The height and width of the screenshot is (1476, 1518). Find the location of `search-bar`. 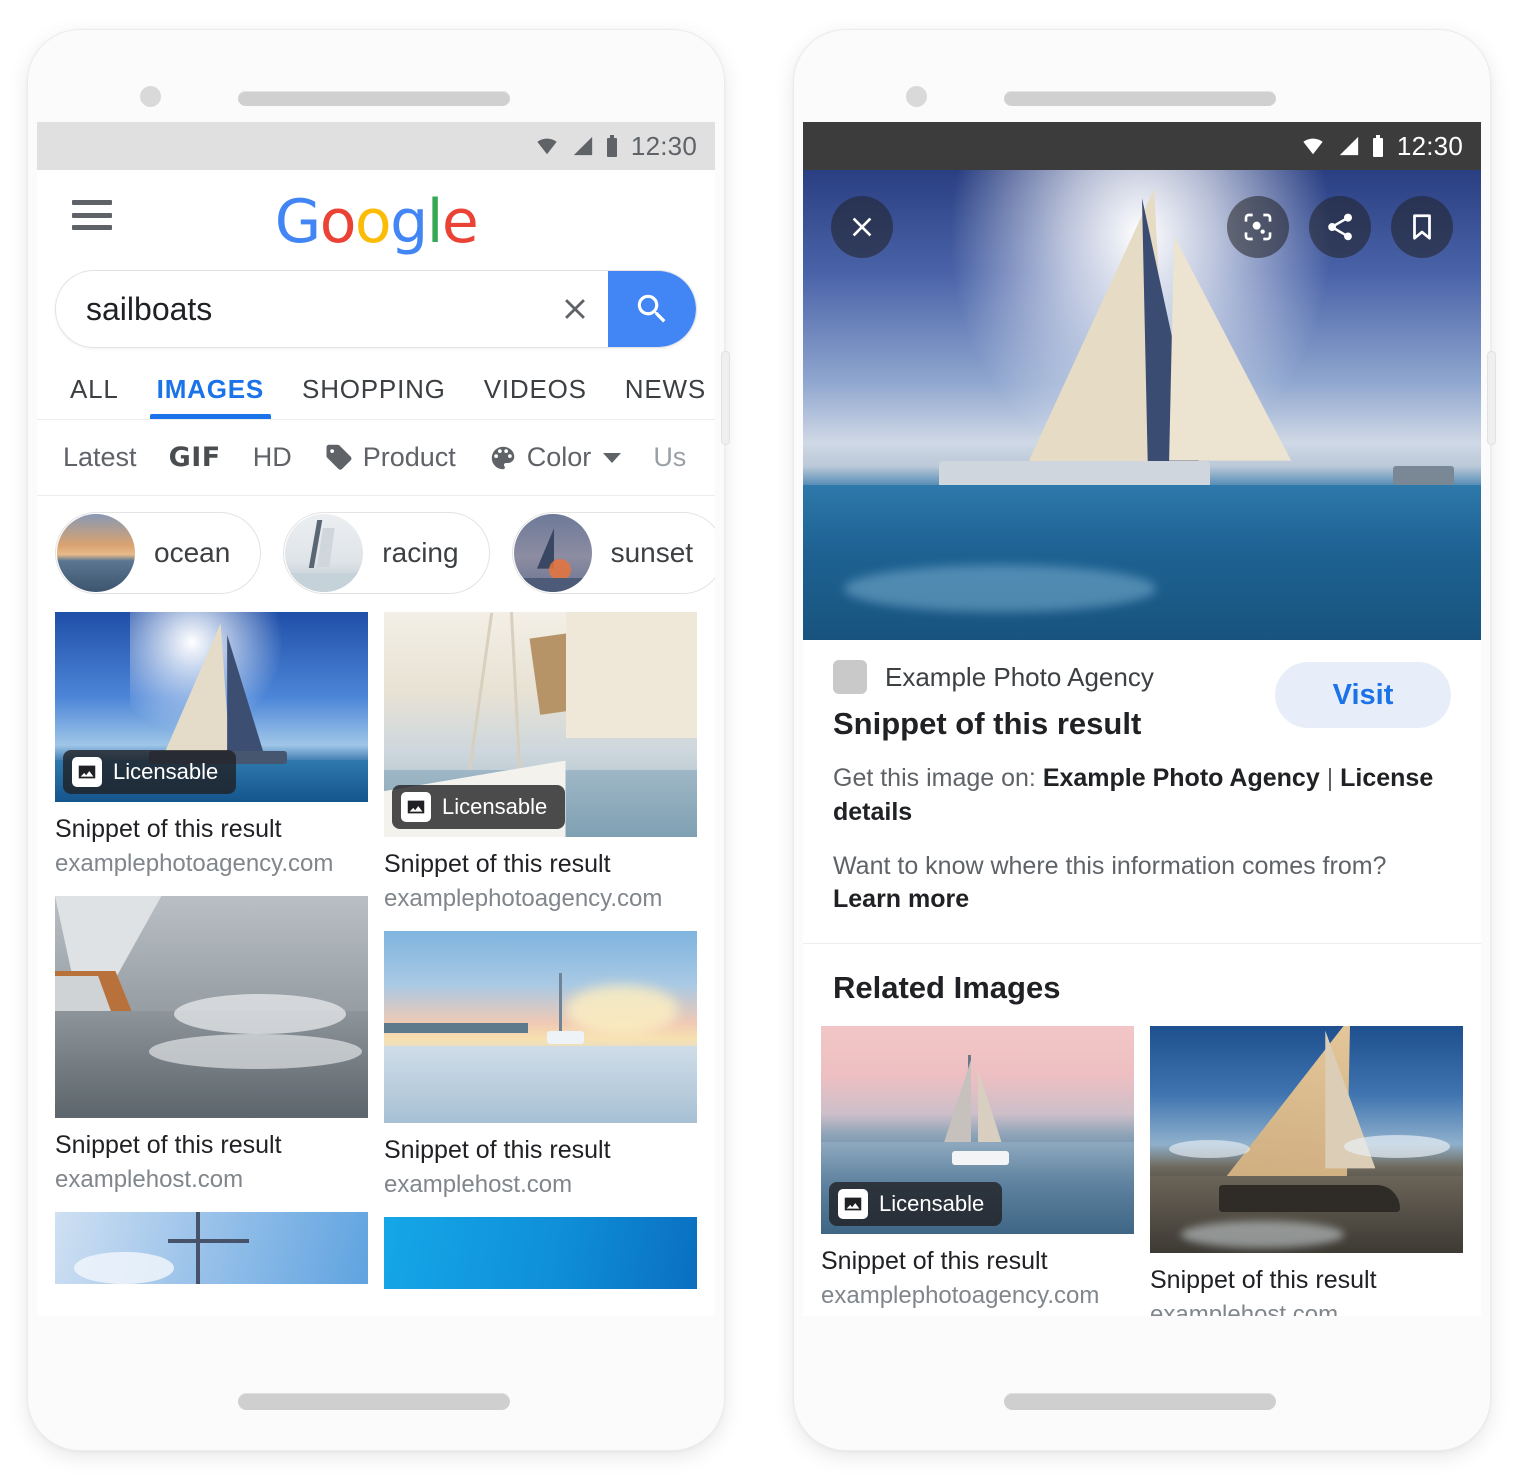

search-bar is located at coordinates (376, 309).